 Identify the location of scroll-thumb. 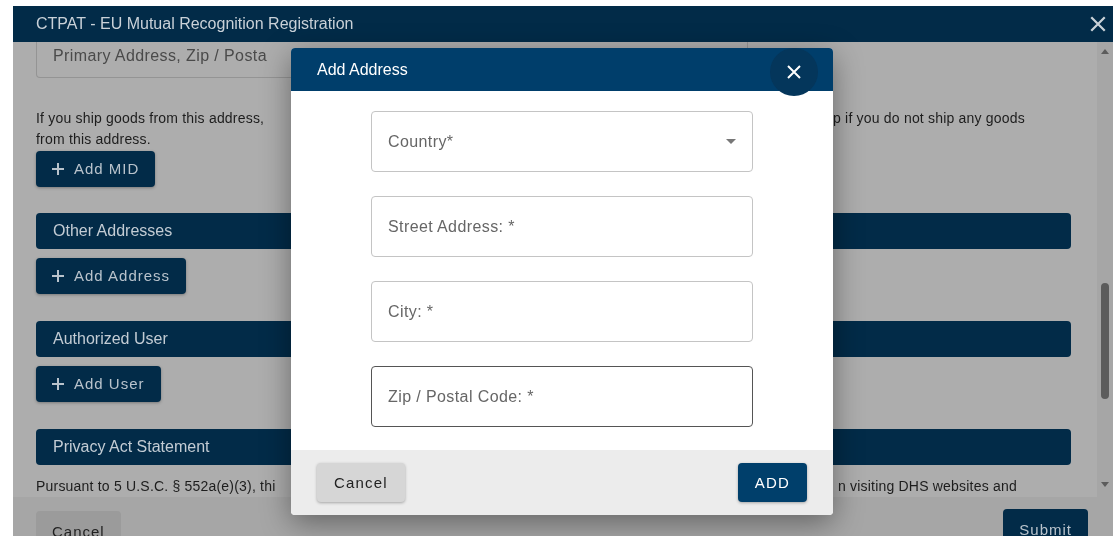
(1105, 341).